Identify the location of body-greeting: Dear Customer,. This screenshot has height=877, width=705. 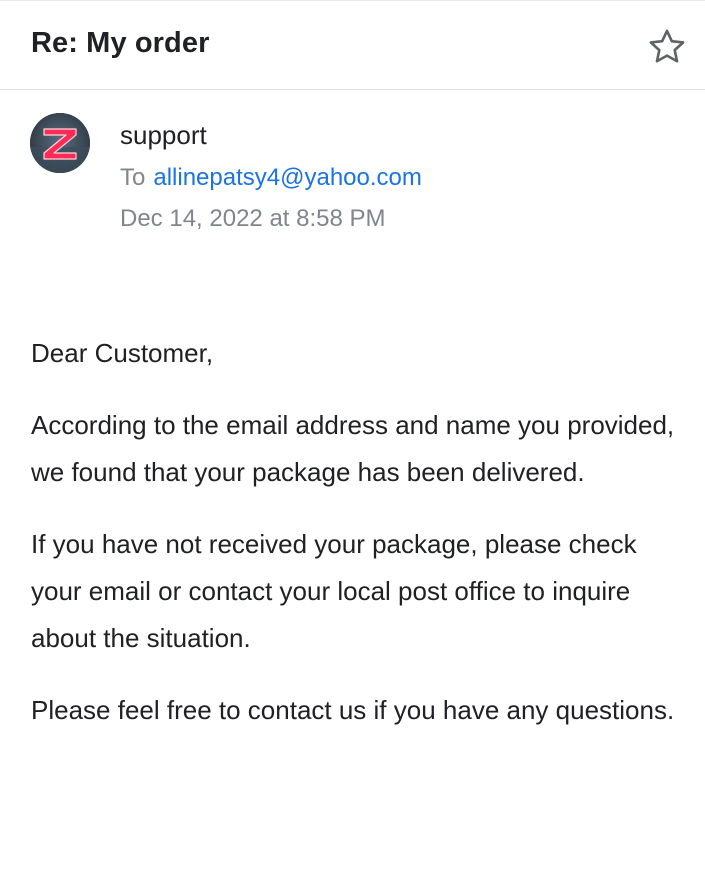
(122, 353).